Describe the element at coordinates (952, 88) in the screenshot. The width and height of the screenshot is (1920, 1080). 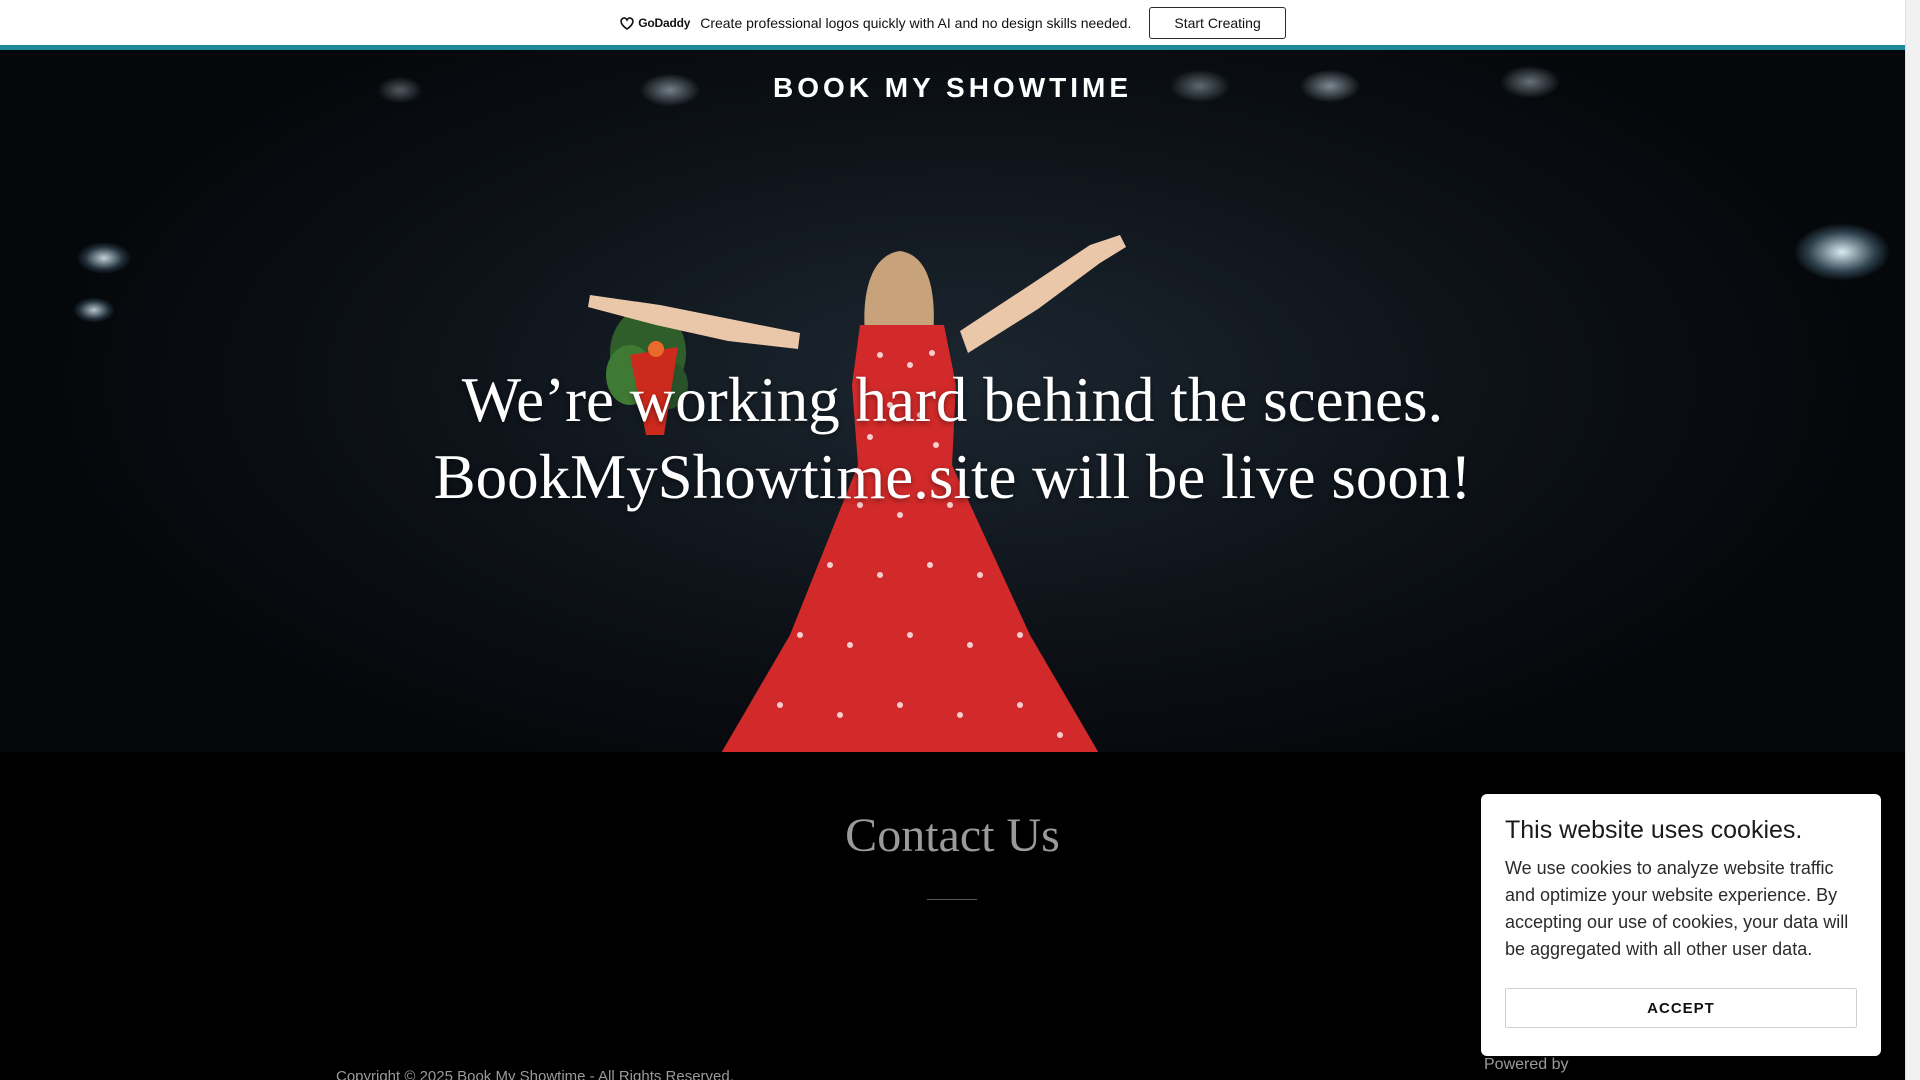
I see `site-title: BOOK MY SHOWTIME` at that location.